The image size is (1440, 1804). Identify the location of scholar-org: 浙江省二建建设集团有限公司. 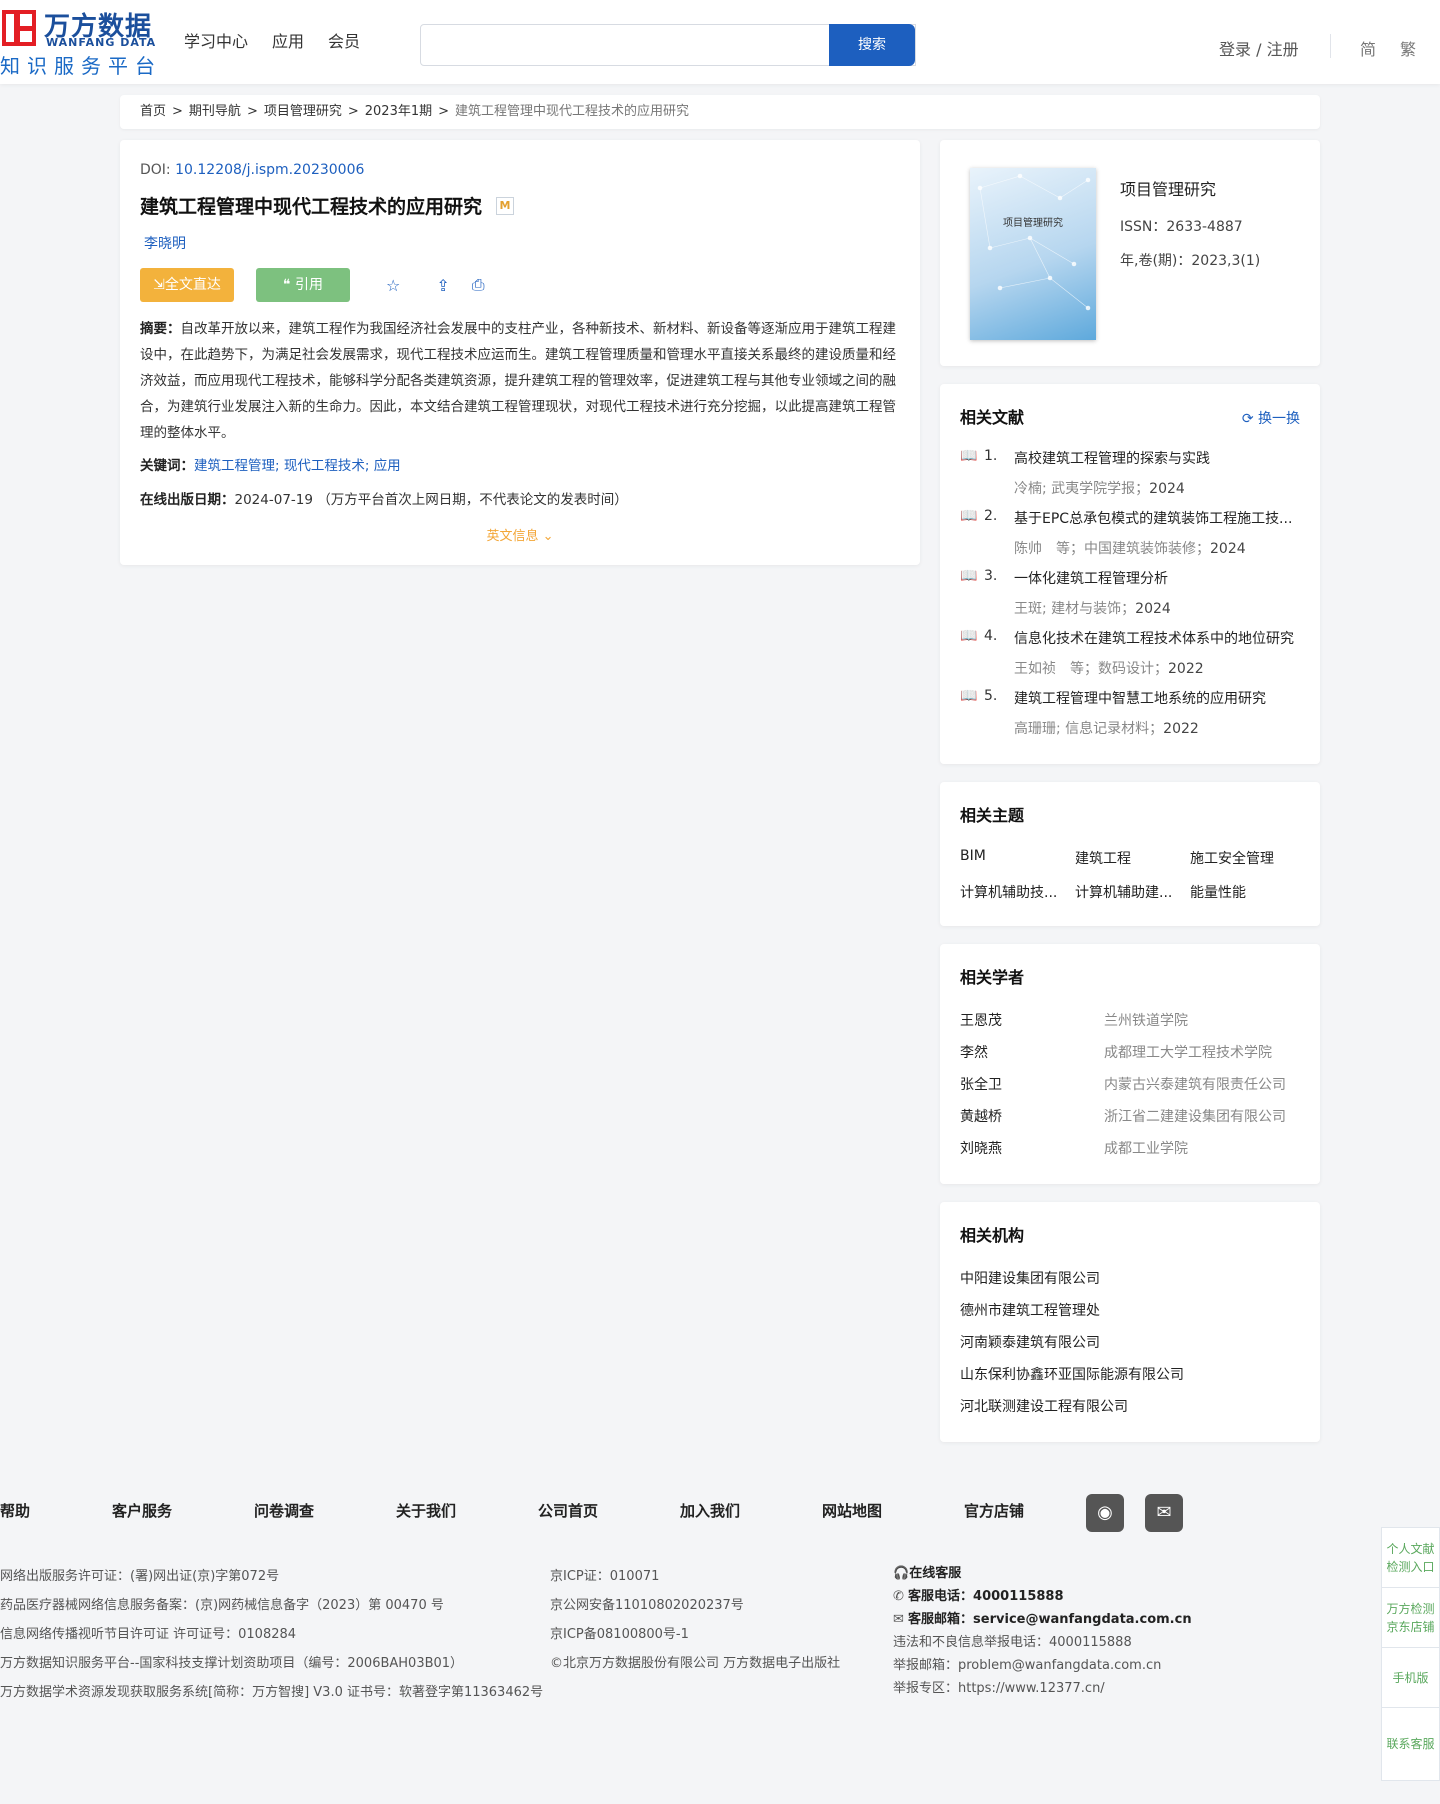
(1195, 1122).